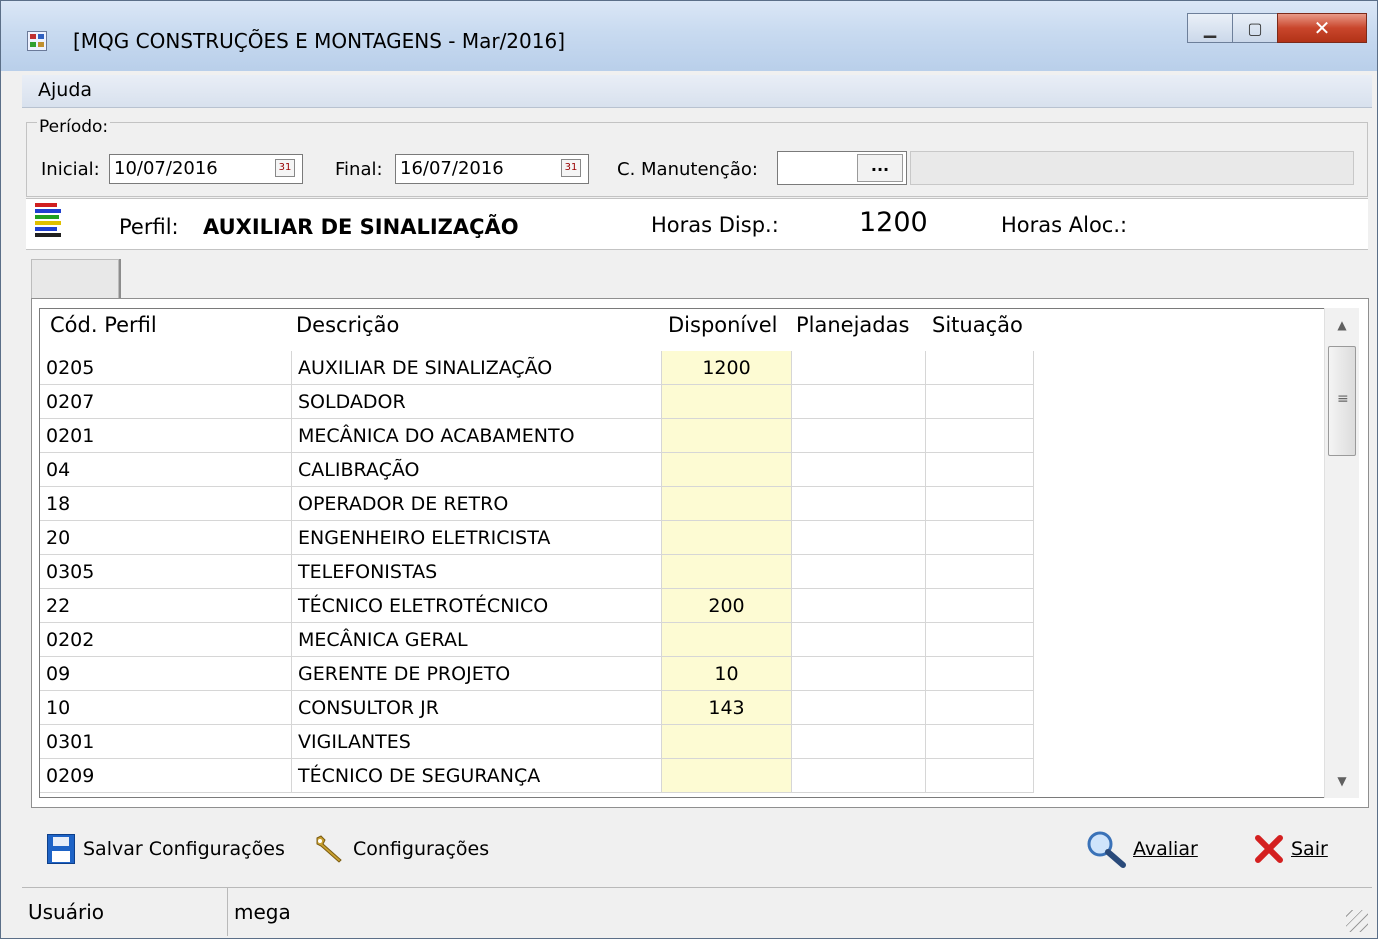 The image size is (1378, 939). What do you see at coordinates (1255, 28) in the screenshot?
I see `maximize-button: ▢` at bounding box center [1255, 28].